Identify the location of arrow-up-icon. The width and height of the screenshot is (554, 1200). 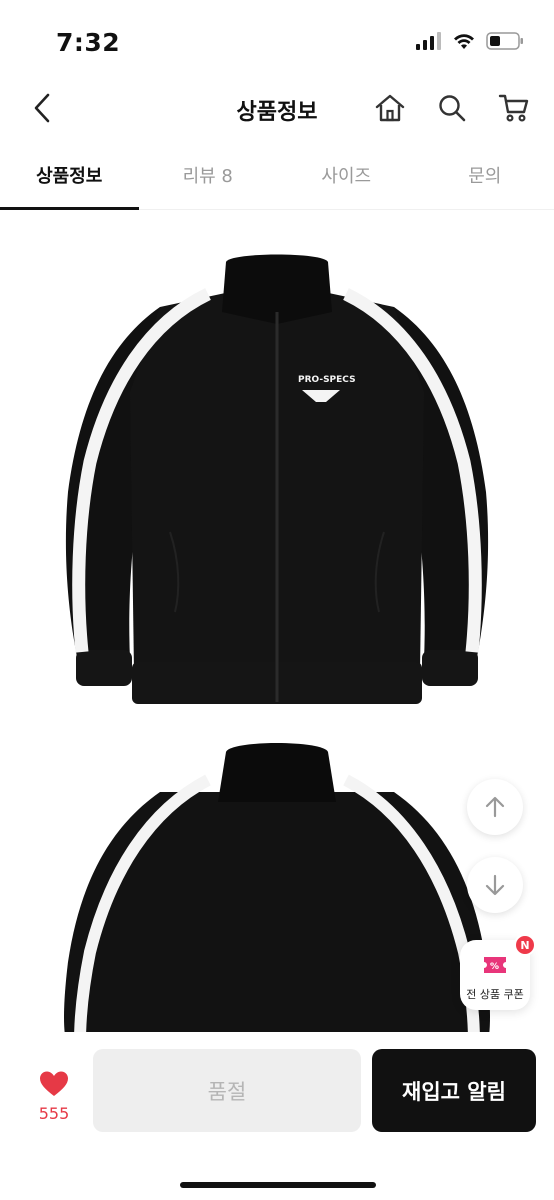
(495, 807).